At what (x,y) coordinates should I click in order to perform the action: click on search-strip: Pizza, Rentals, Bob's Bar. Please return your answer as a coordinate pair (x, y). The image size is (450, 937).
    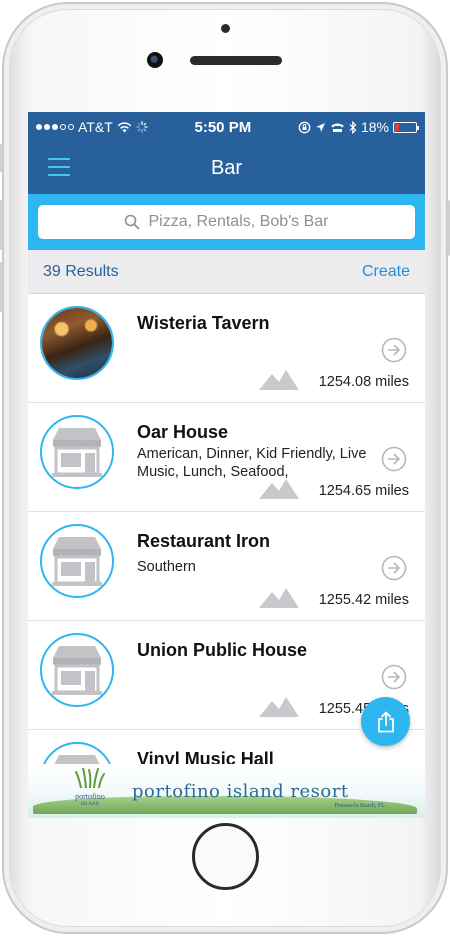
    Looking at the image, I should click on (226, 222).